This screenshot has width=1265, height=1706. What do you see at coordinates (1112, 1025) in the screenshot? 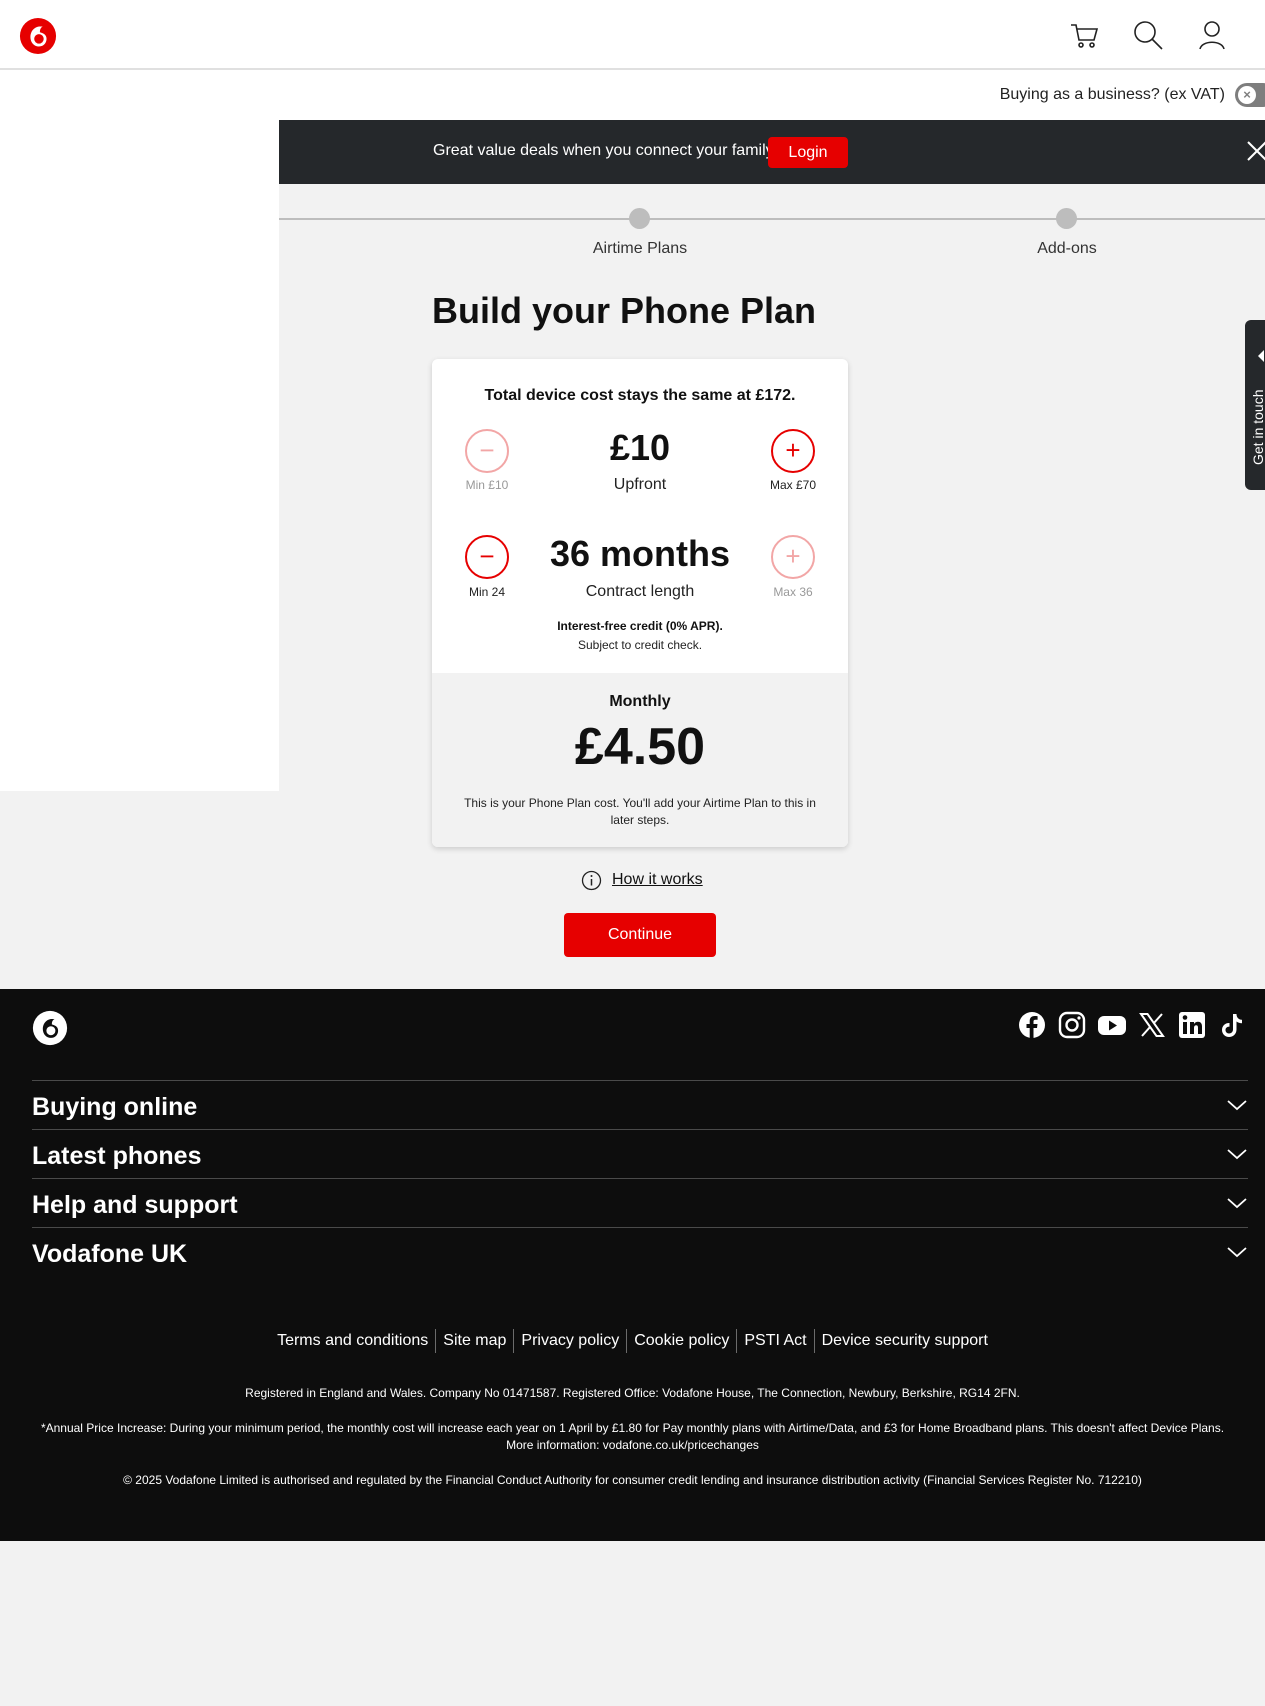
I see `youtube-icon` at bounding box center [1112, 1025].